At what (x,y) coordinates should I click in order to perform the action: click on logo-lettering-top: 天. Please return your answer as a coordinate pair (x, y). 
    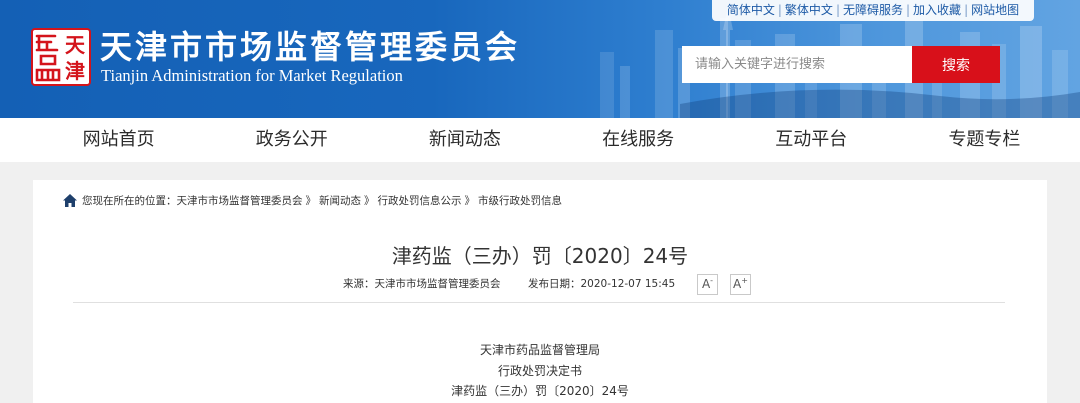
    Looking at the image, I should click on (75, 45).